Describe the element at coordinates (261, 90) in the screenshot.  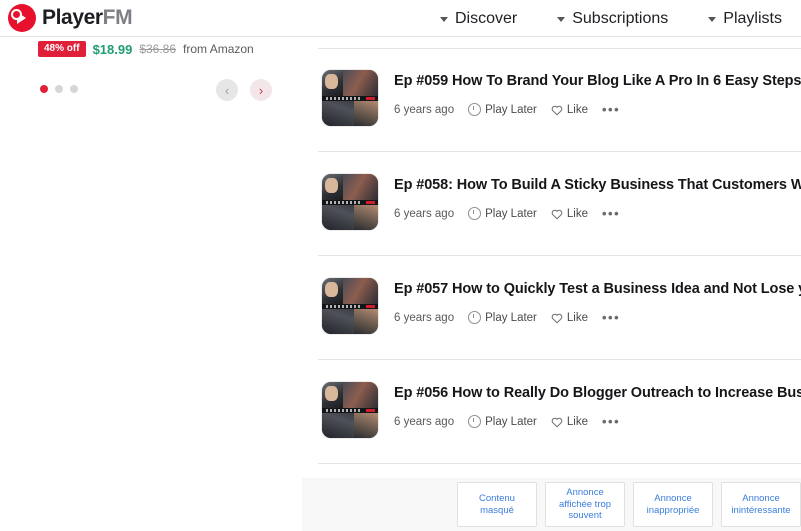
I see `chevron-right-icon: ›` at that location.